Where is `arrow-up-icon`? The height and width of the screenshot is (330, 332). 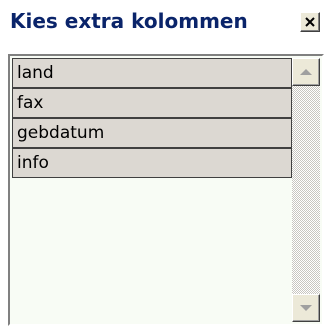
arrow-up-icon is located at coordinates (306, 72).